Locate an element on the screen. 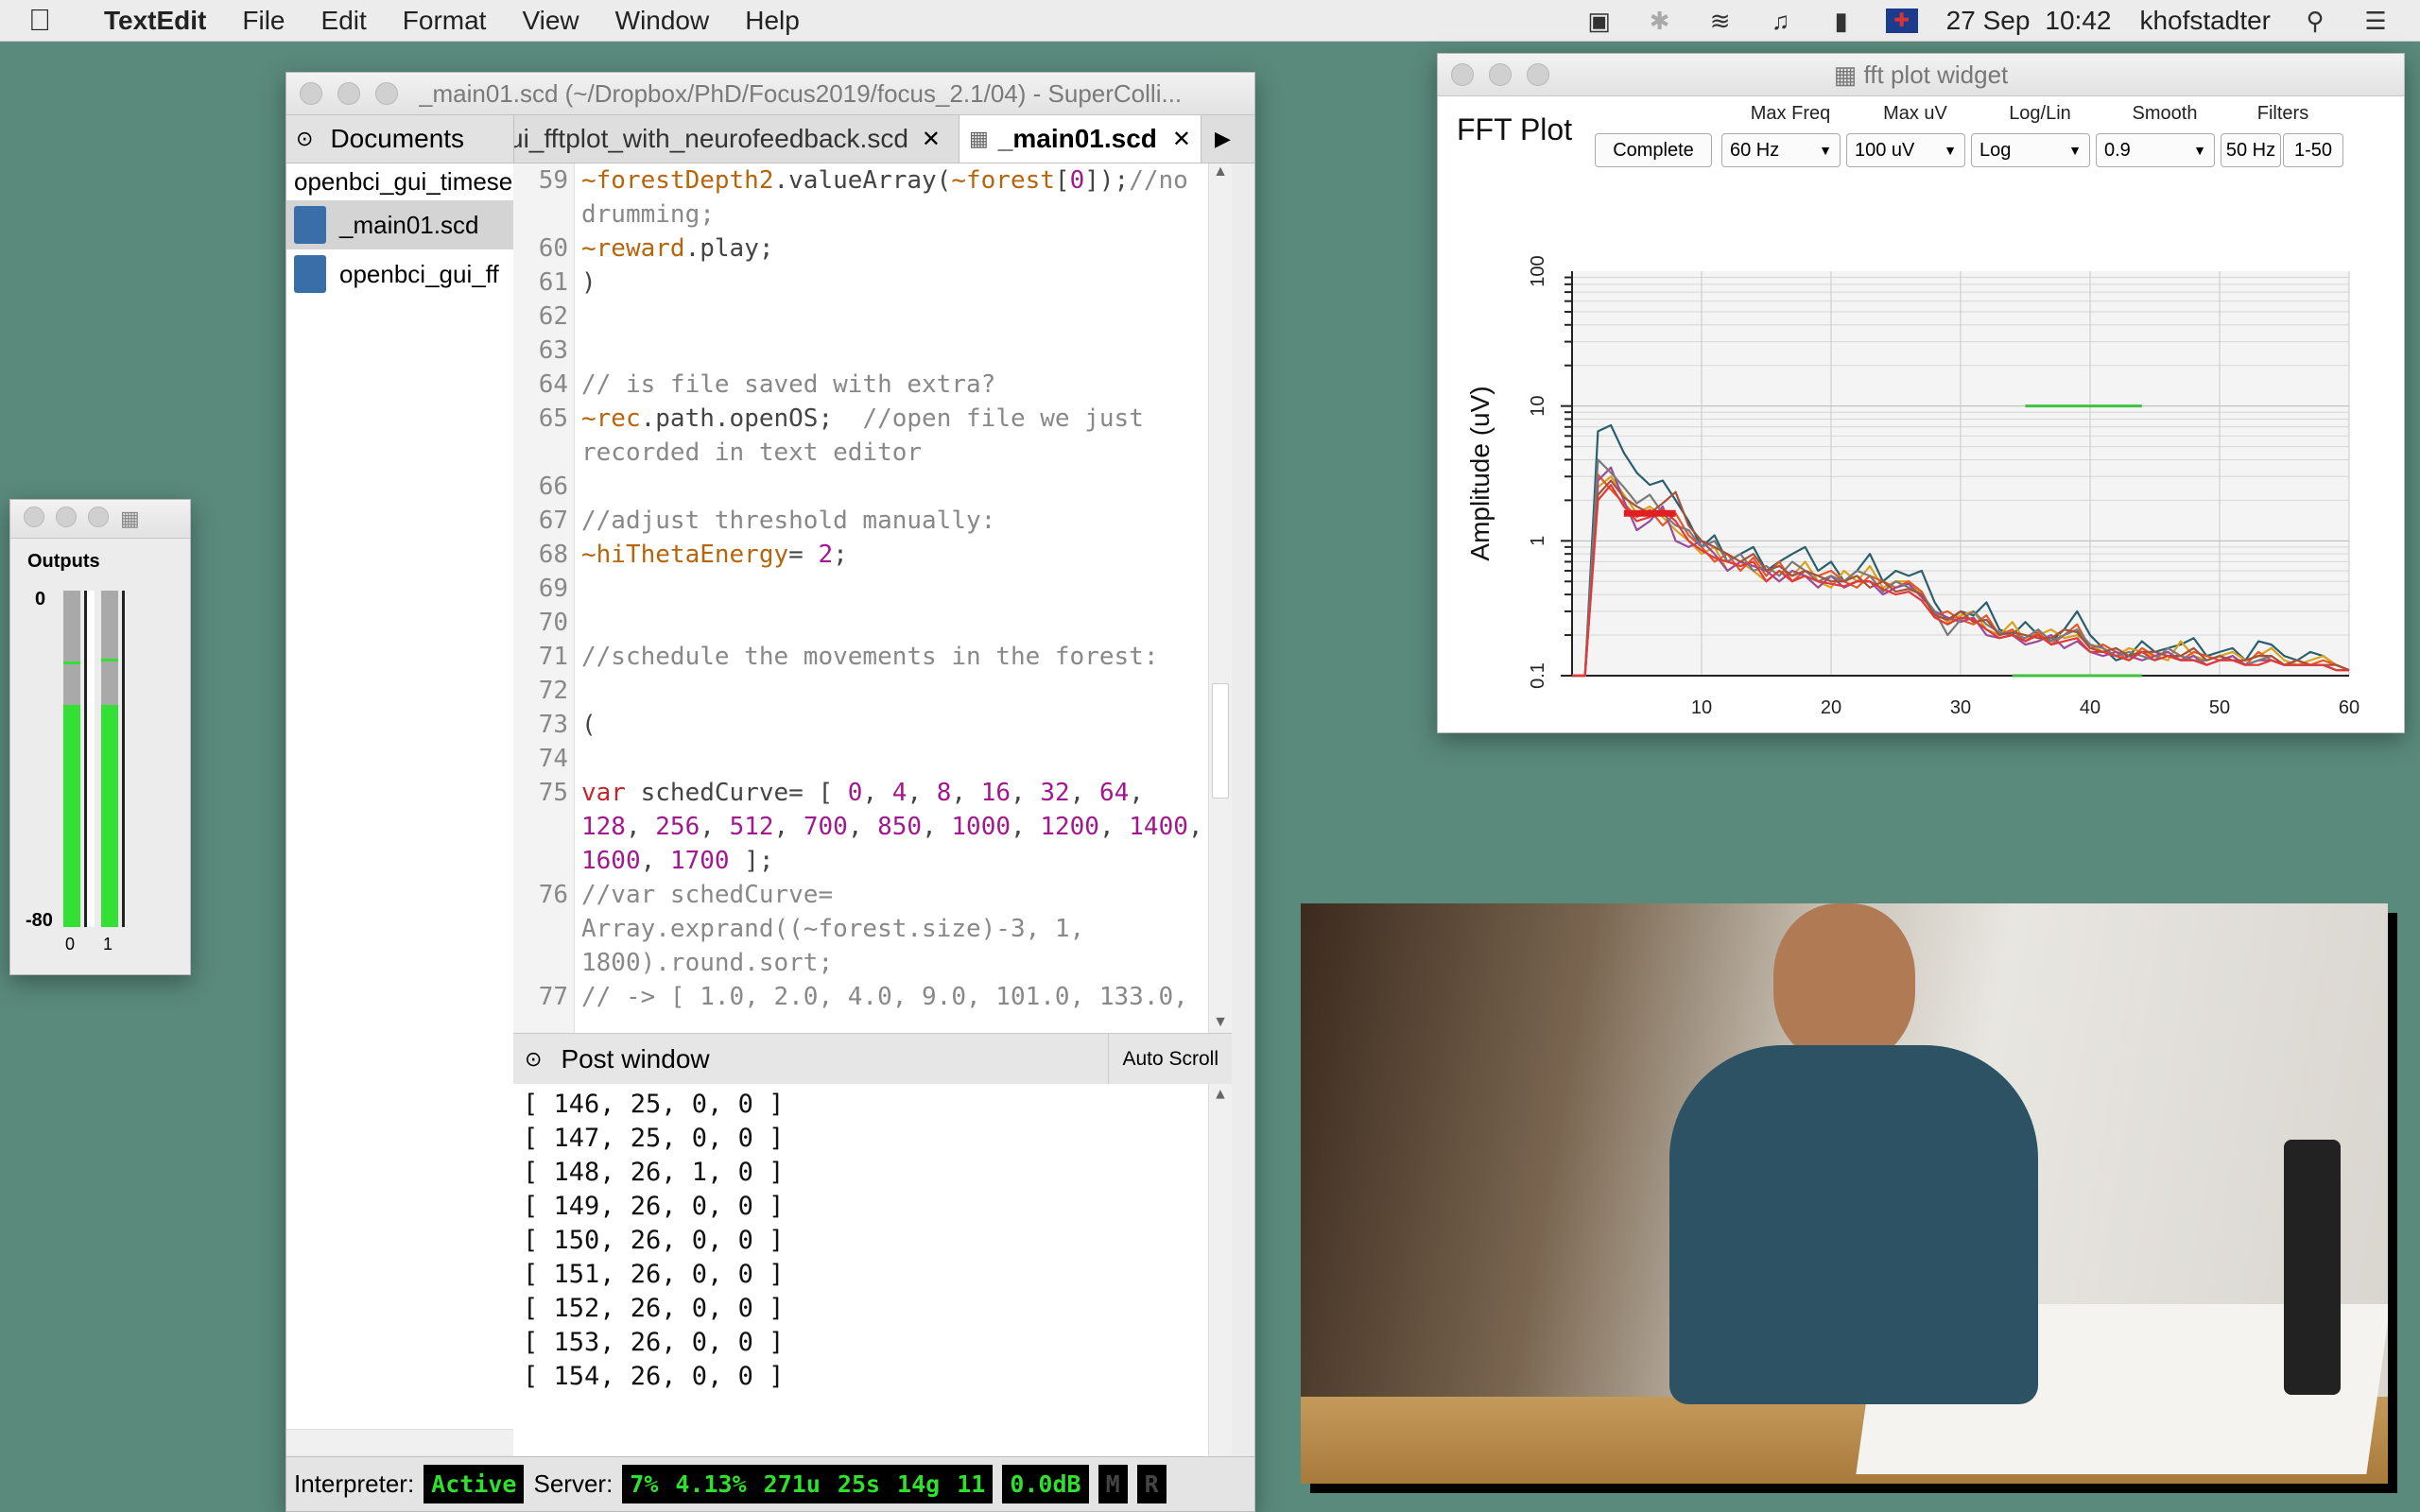 This screenshot has width=2420, height=1512. interpreter-label: Interpreter: is located at coordinates (354, 1483).